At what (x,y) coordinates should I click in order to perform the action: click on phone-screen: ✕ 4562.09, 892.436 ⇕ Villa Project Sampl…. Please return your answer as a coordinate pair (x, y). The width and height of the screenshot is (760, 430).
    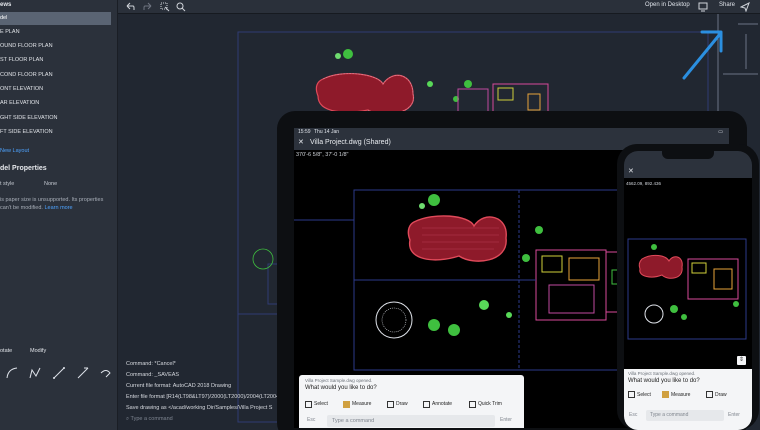
    Looking at the image, I should click on (688, 290).